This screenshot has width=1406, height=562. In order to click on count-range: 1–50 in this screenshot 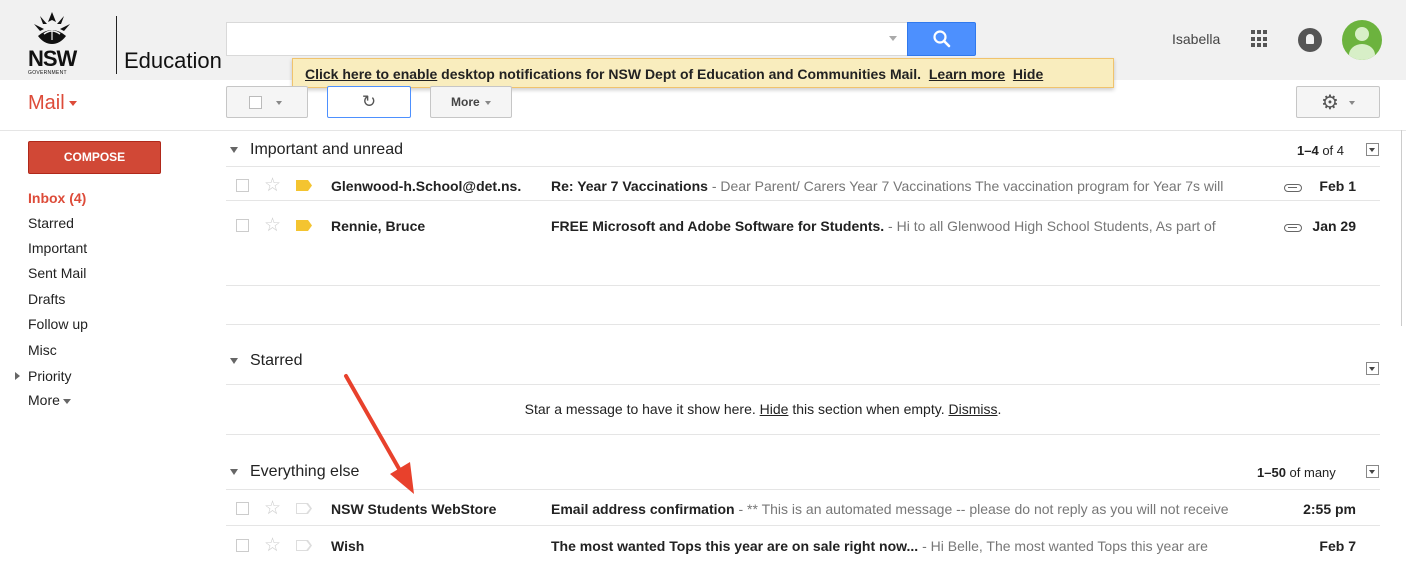, I will do `click(1271, 472)`.